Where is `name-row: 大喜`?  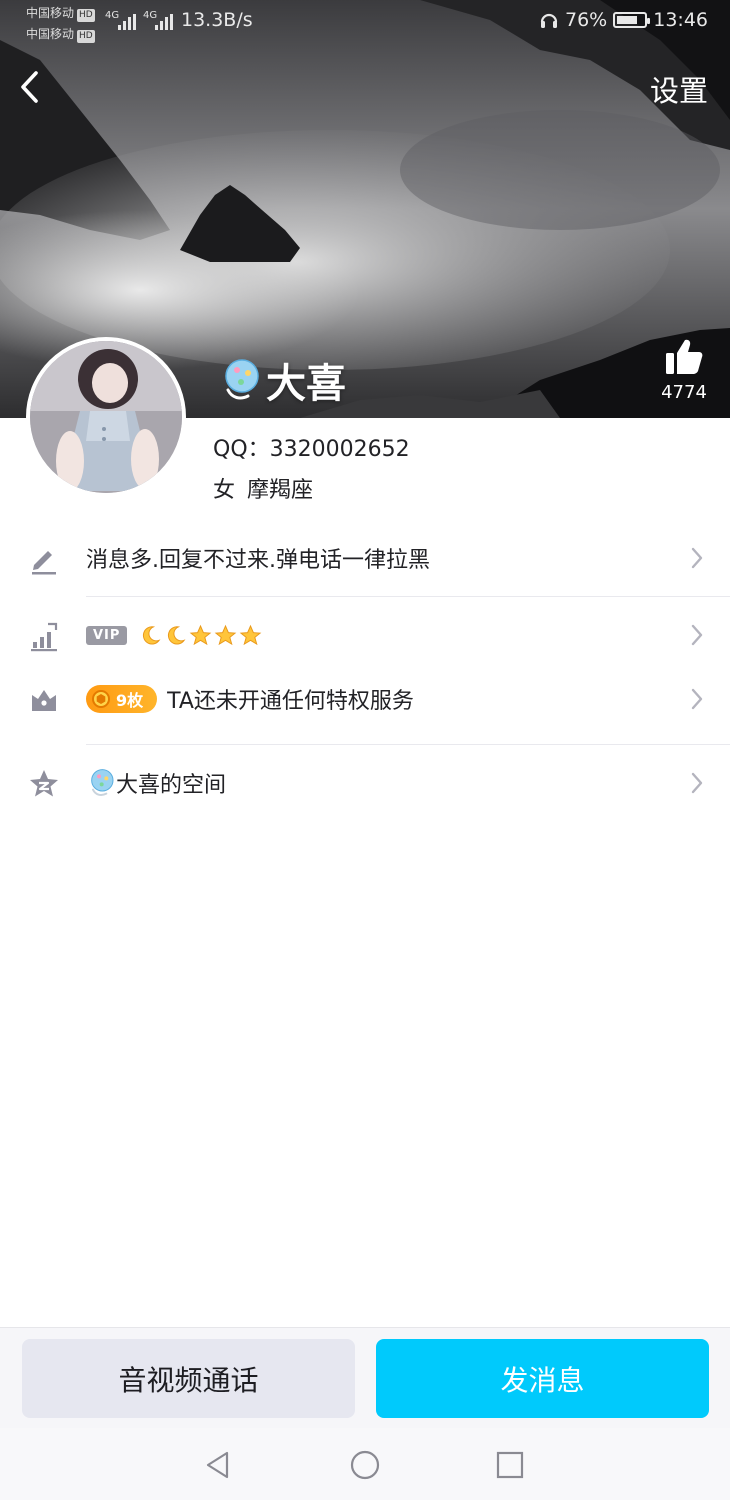
name-row: 大喜 is located at coordinates (282, 380).